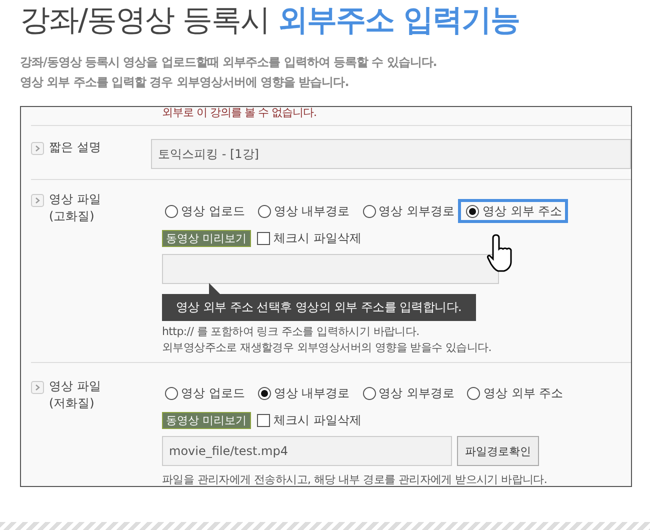 The width and height of the screenshot is (650, 530). I want to click on notice-text: 외부로 이 강의를 볼 수 없습니다., so click(239, 113).